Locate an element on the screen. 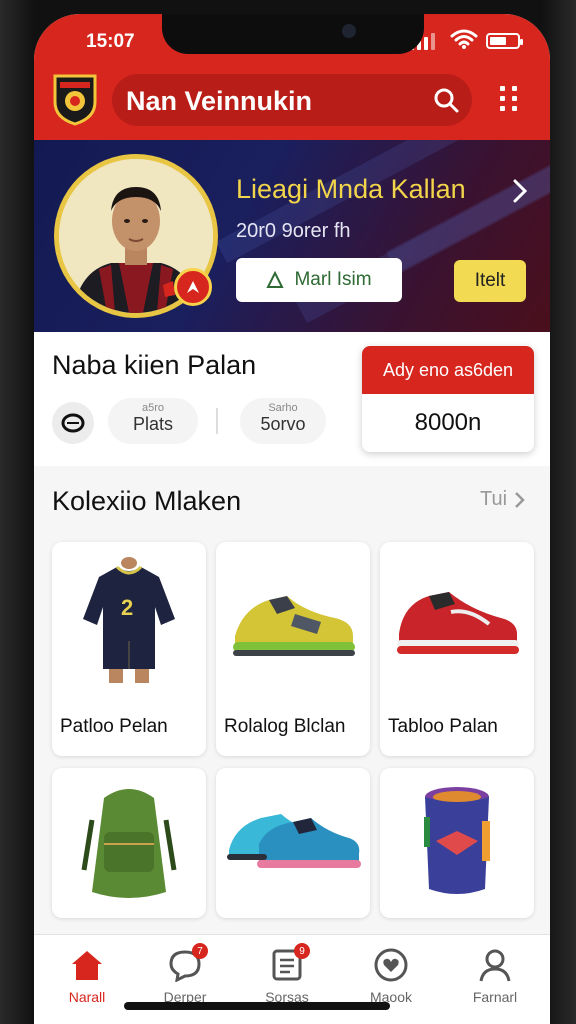 The width and height of the screenshot is (576, 1024). product-card: Rolalog Blclan is located at coordinates (293, 649).